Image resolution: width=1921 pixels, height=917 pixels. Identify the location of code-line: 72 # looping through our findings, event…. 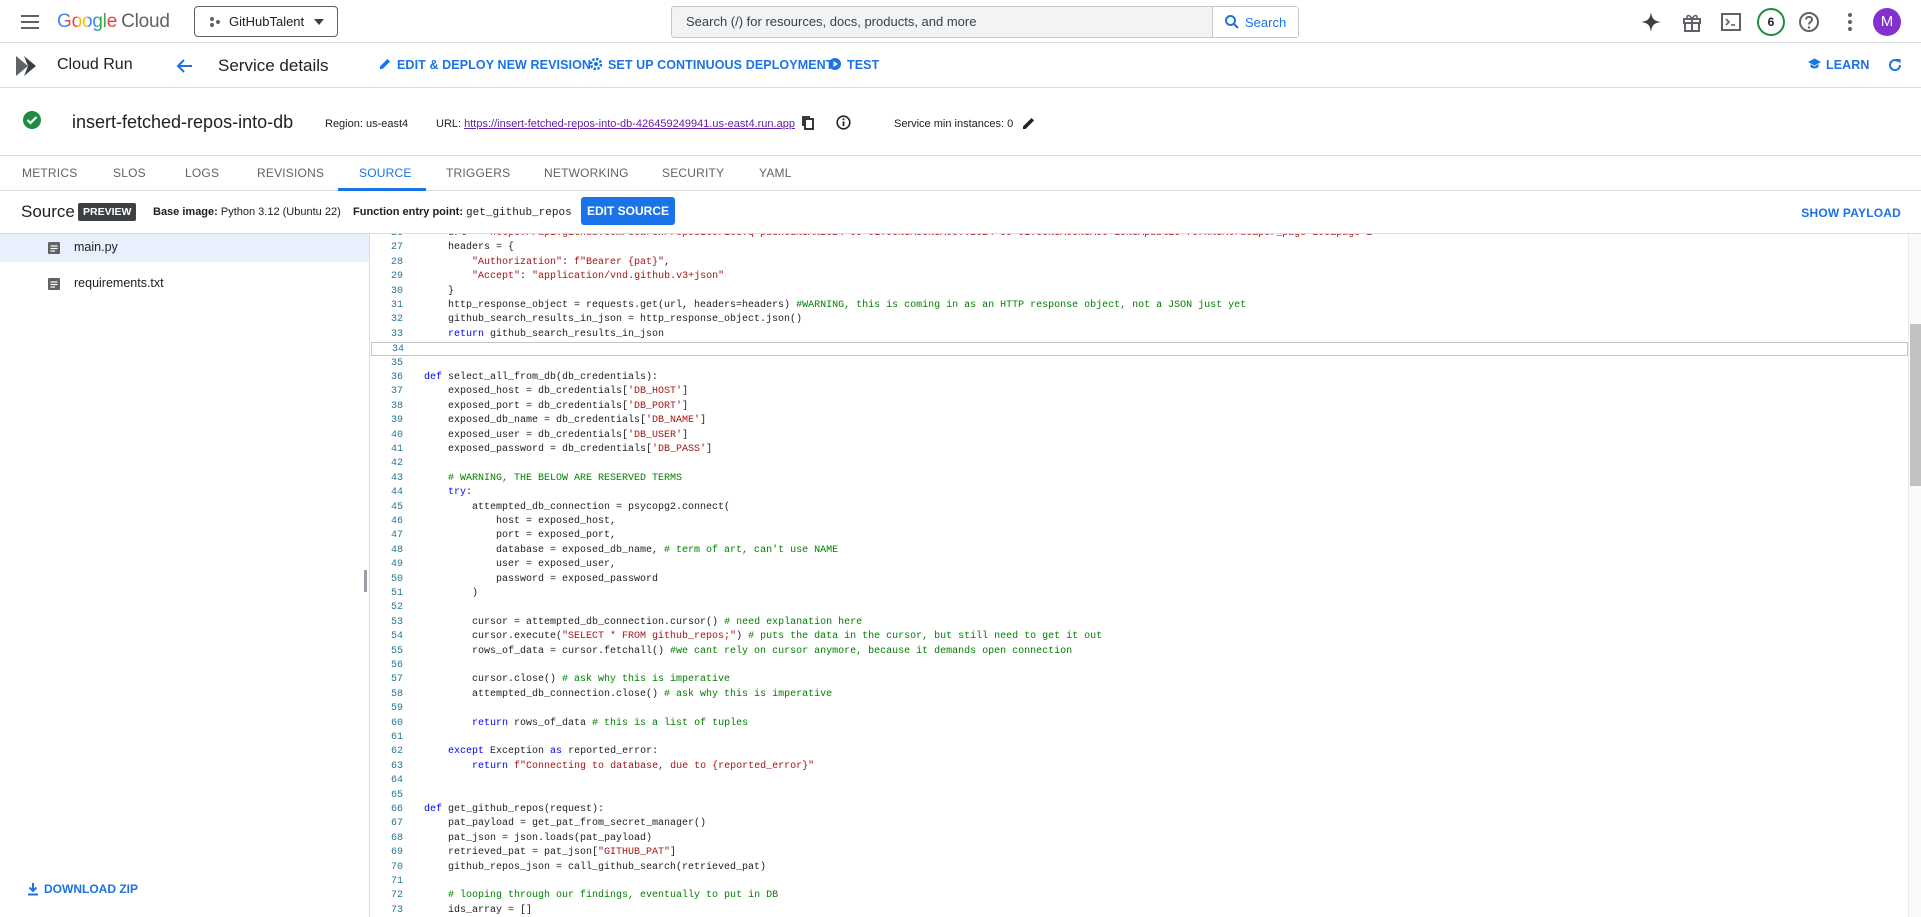
(1139, 896).